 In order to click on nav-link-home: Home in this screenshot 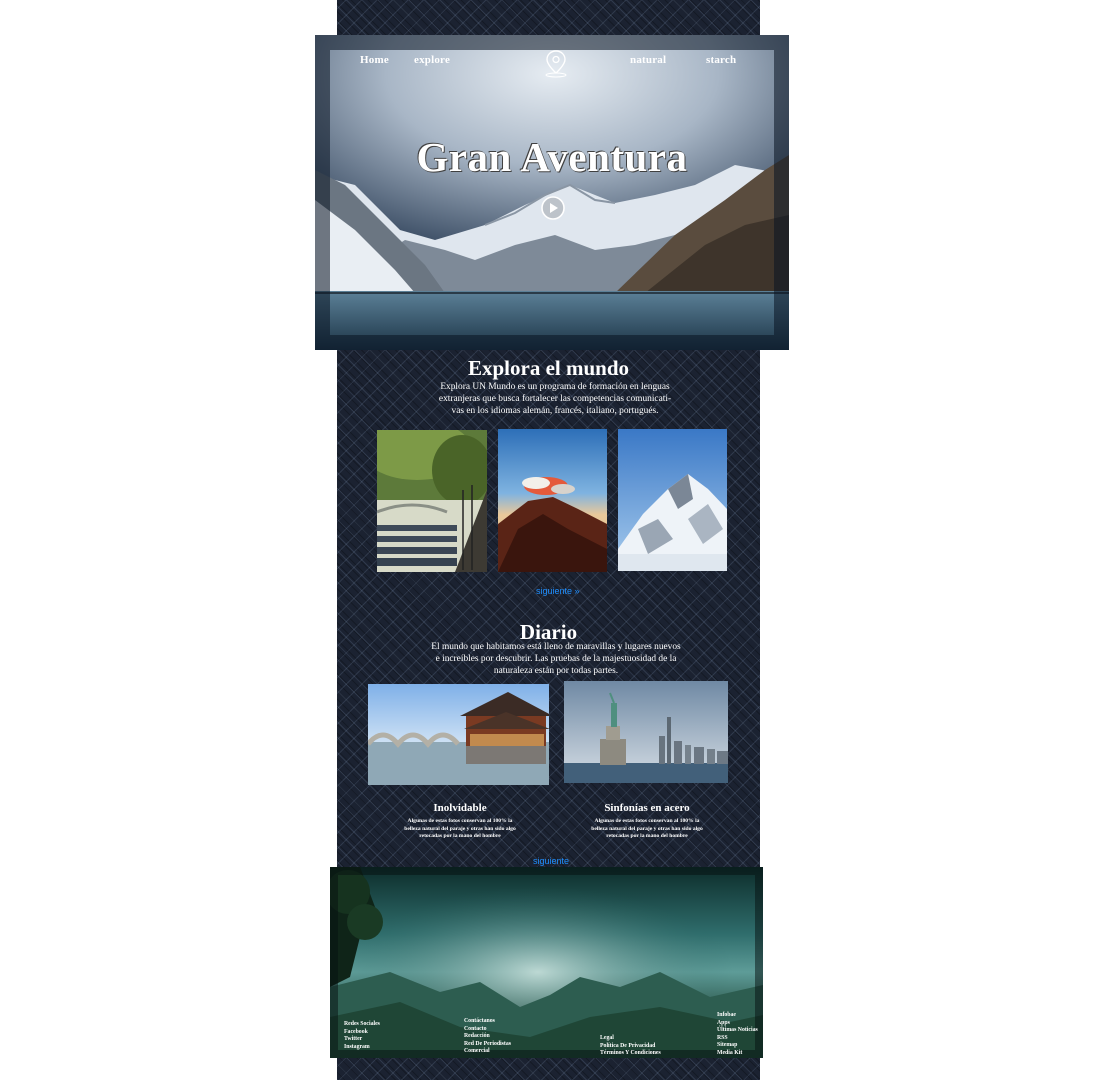, I will do `click(374, 60)`.